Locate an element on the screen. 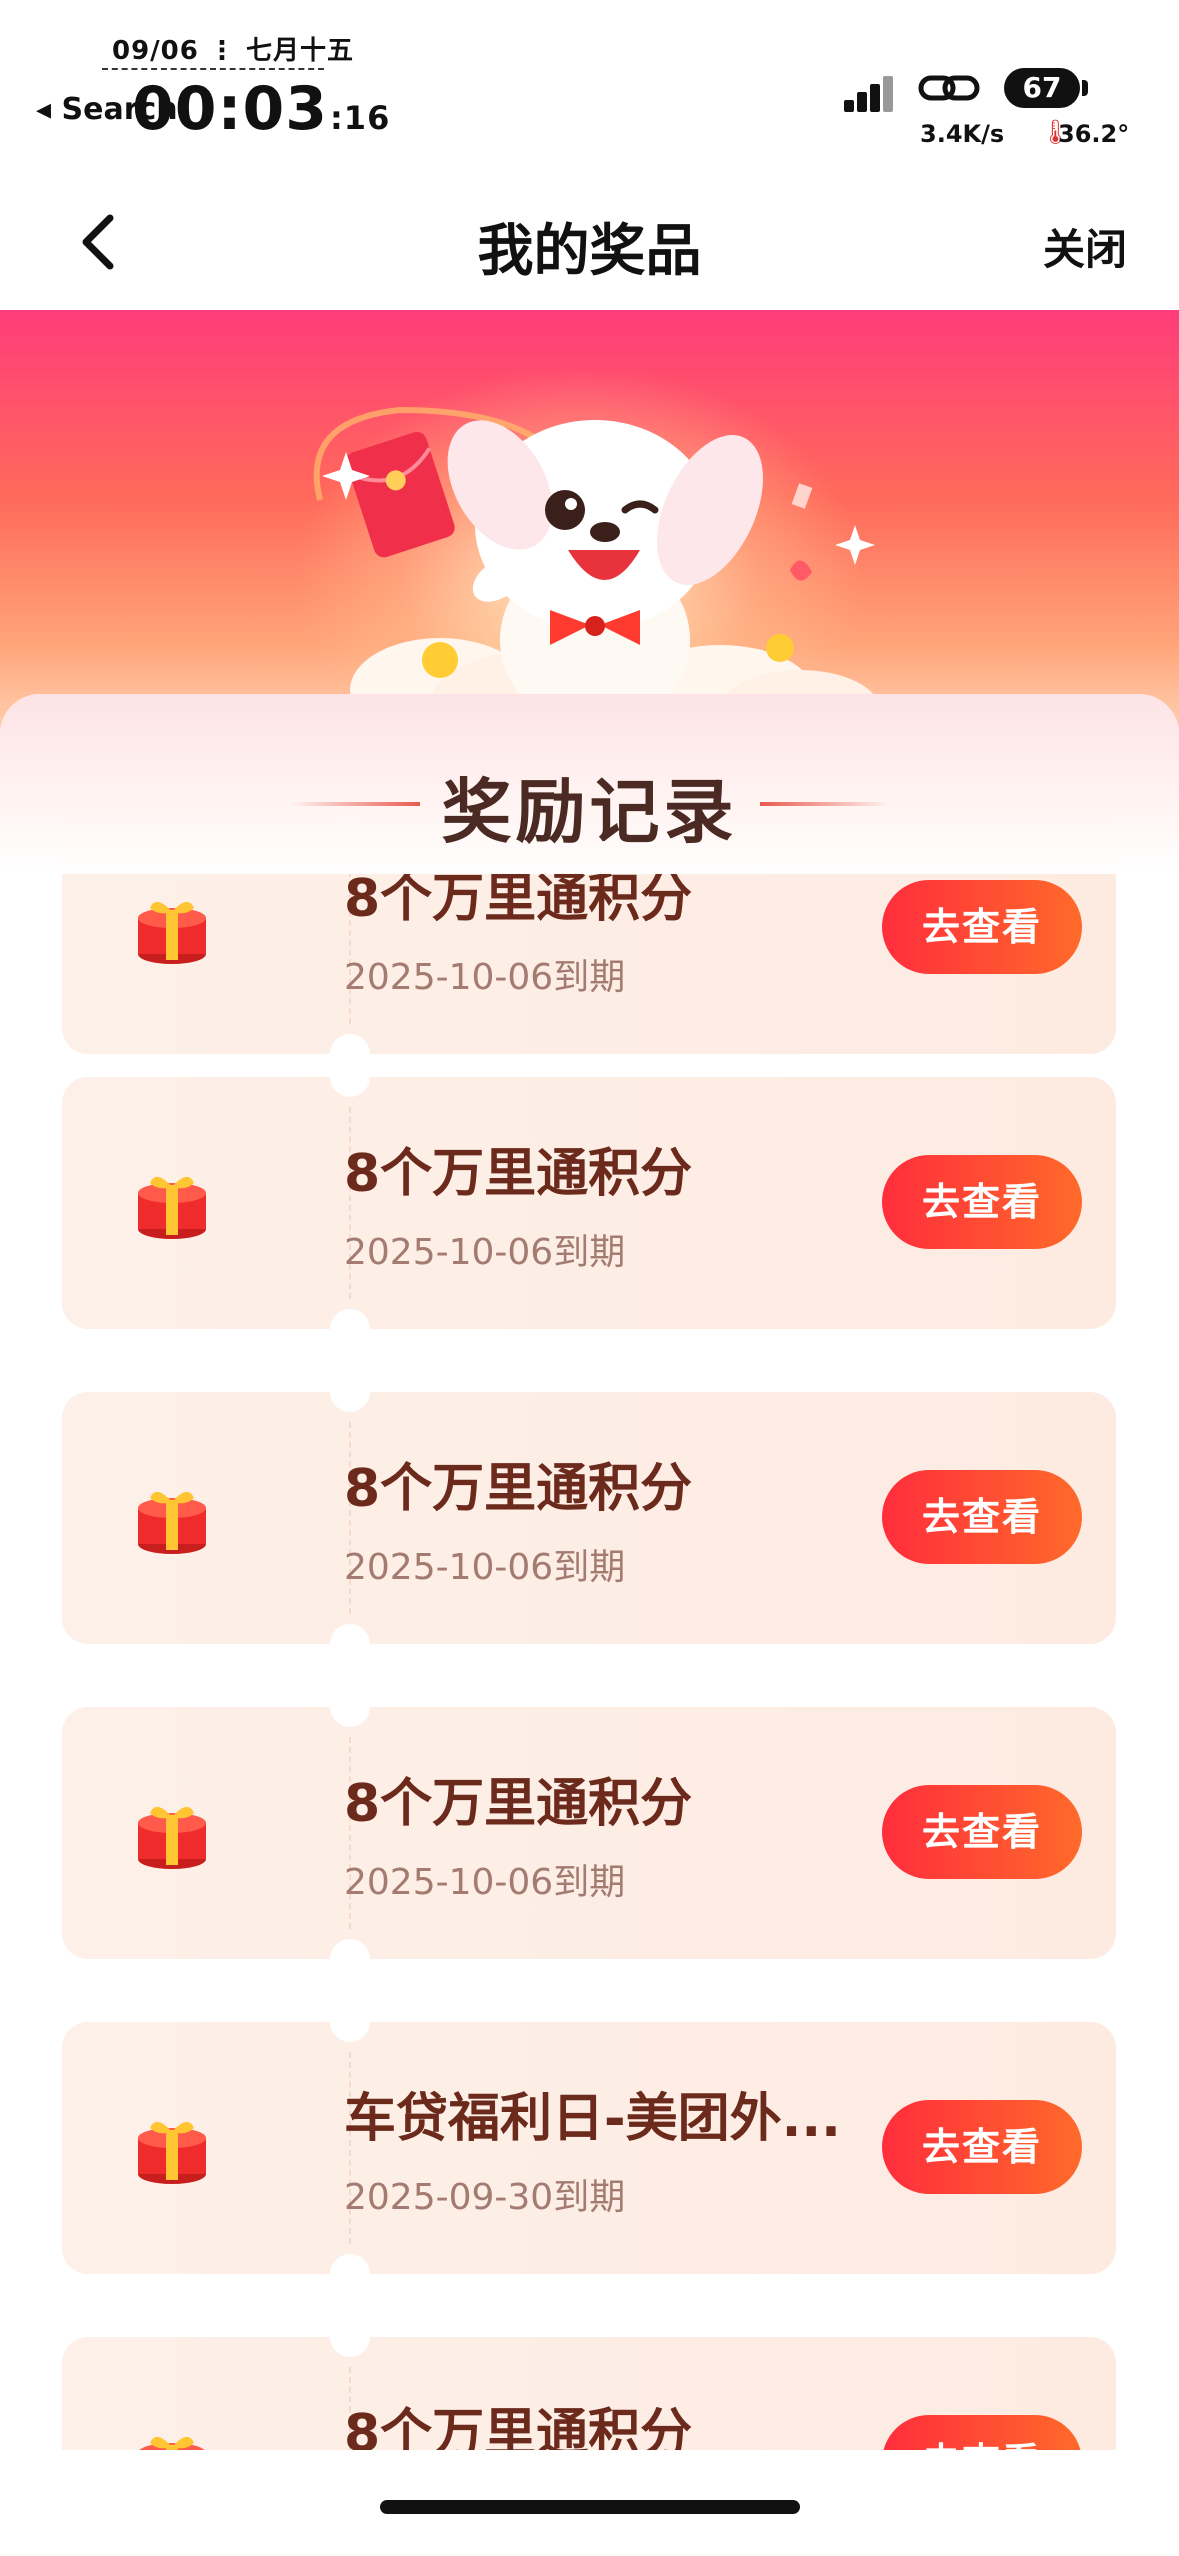 The image size is (1179, 2556). link-icon is located at coordinates (949, 88).